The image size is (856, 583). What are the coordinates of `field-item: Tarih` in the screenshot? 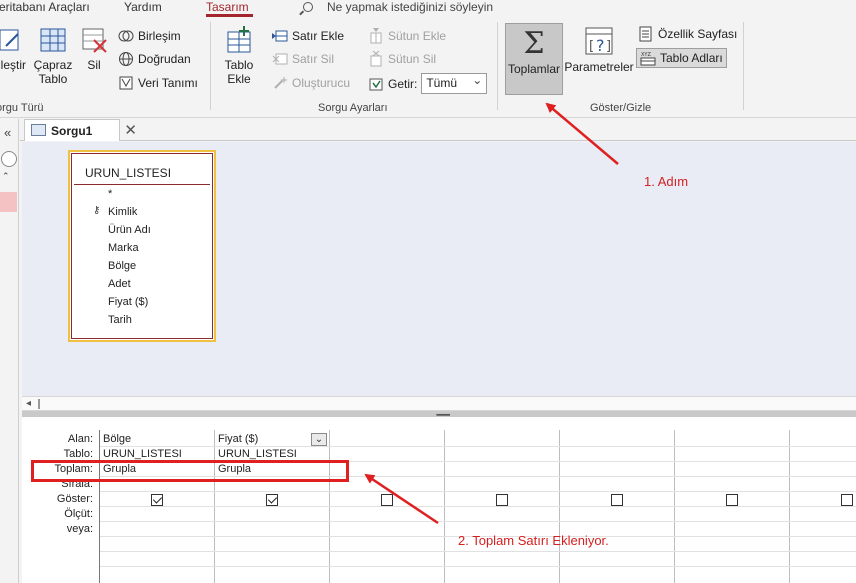 It's located at (120, 320).